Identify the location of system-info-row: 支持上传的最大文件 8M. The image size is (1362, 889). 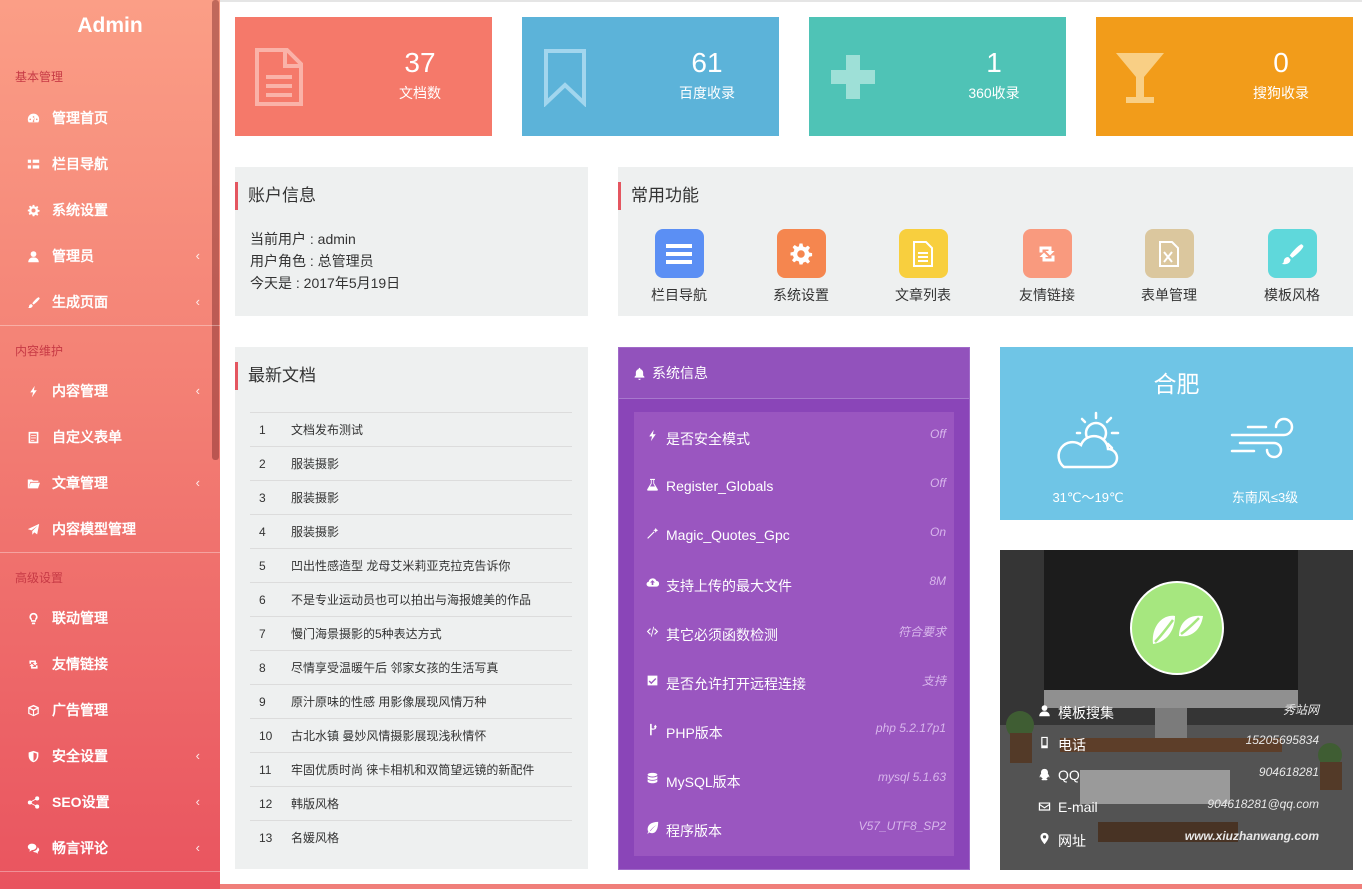
(794, 583).